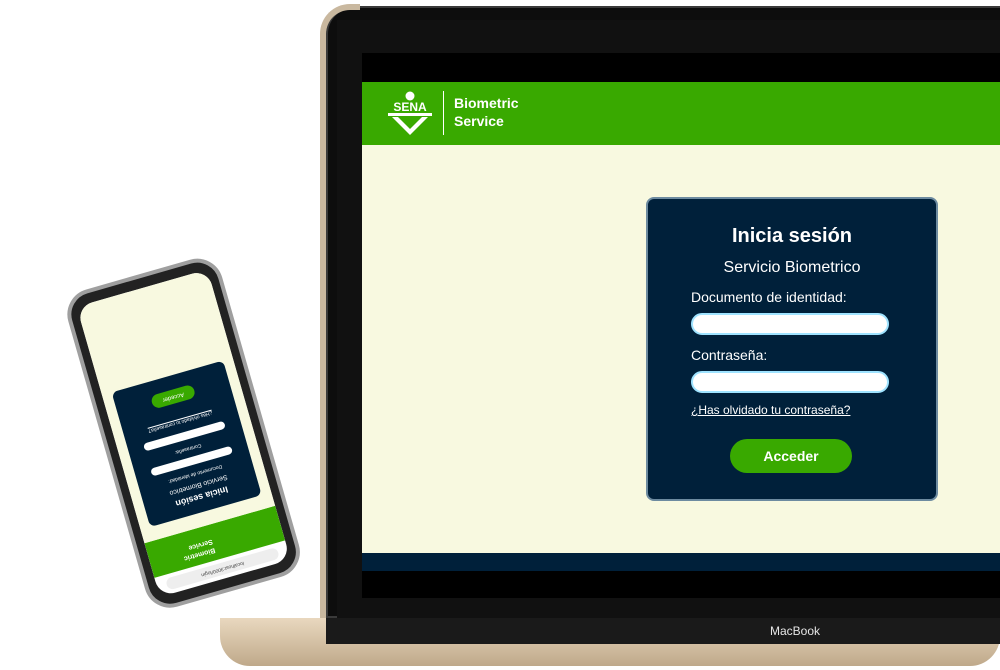 The image size is (1000, 670). Describe the element at coordinates (443, 113) in the screenshot. I see `logo-divider` at that location.